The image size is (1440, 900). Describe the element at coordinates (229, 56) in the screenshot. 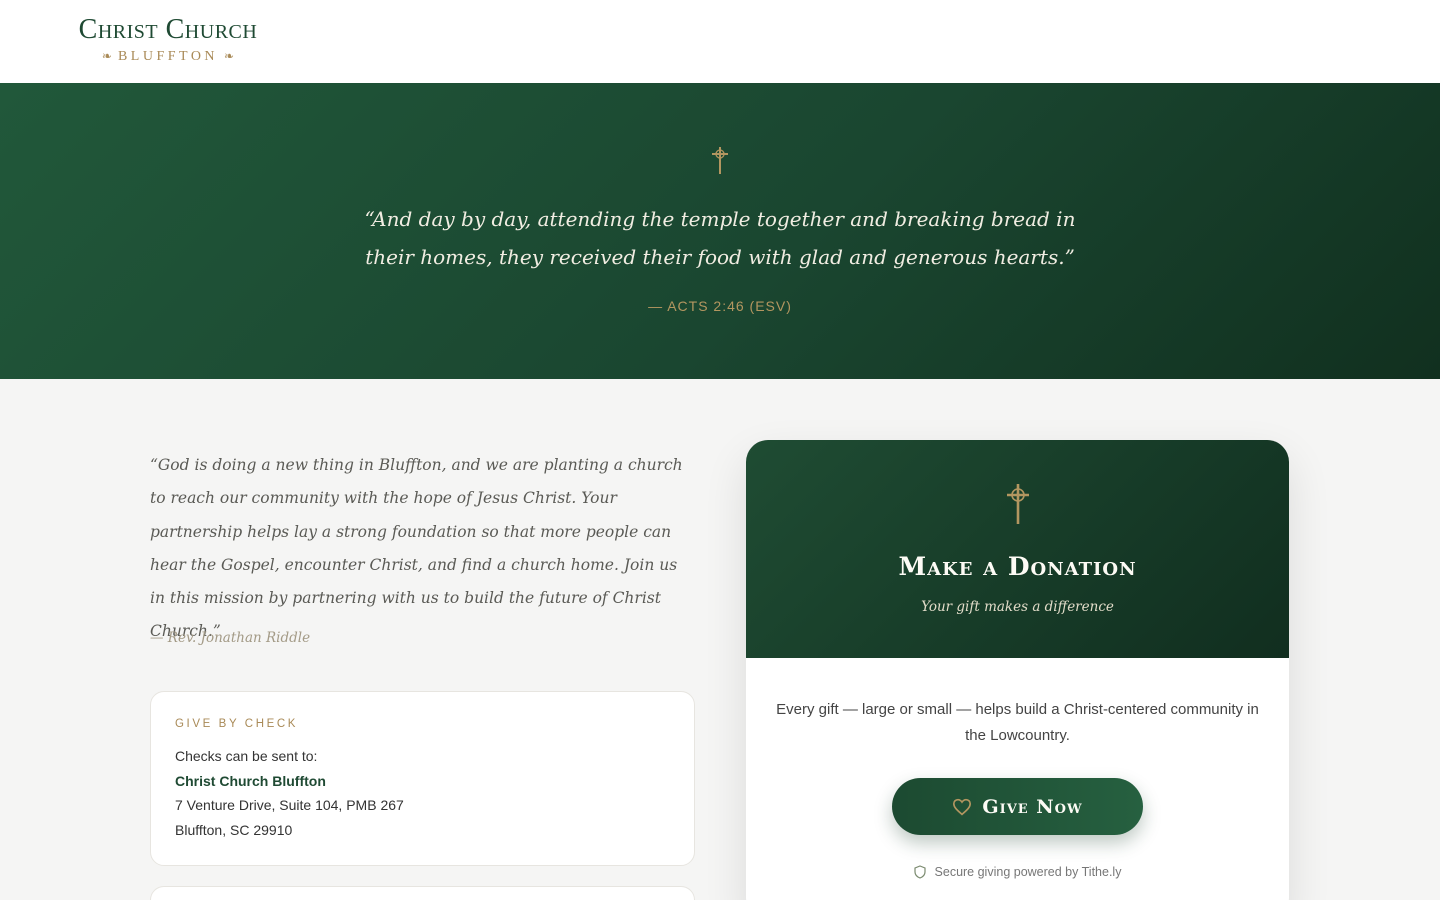

I see `ornament-right-icon: ❧` at that location.